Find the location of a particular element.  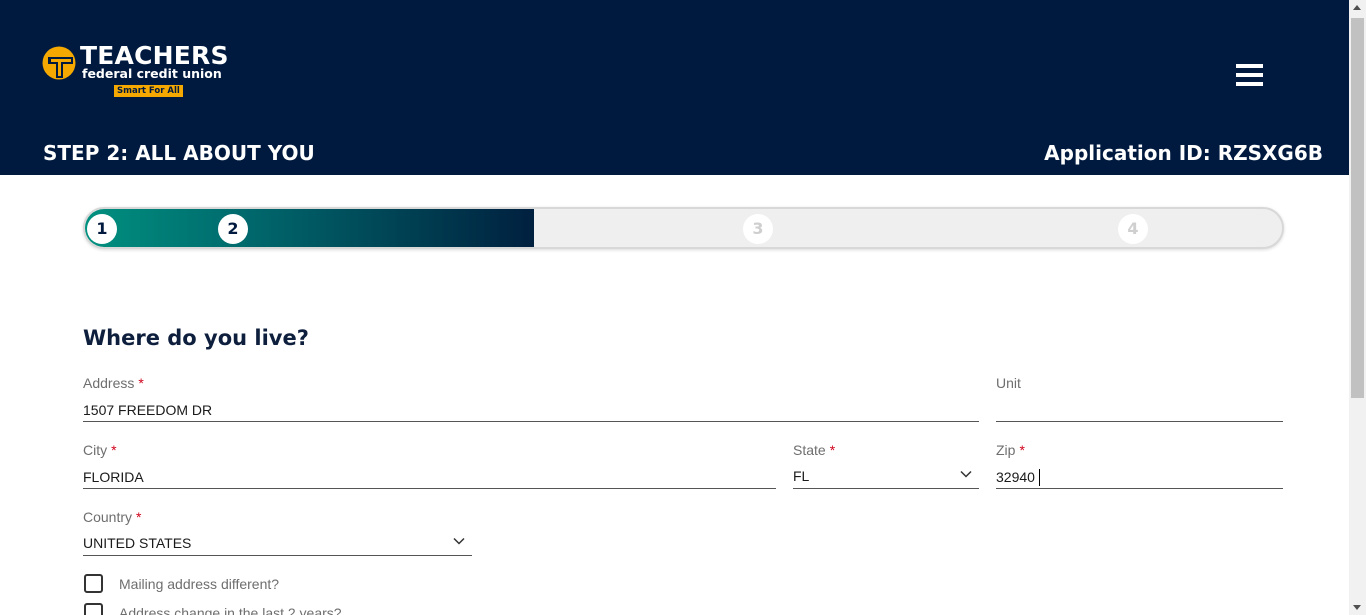

text-cursor is located at coordinates (1039, 477).